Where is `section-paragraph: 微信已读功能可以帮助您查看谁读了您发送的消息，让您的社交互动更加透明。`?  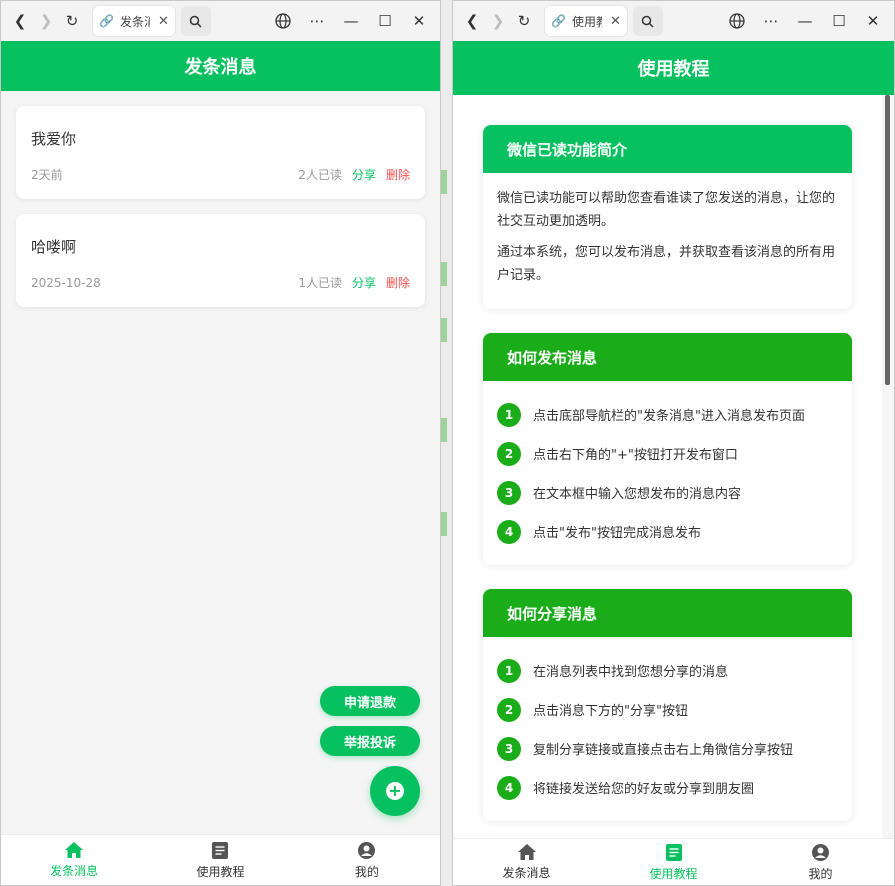 section-paragraph: 微信已读功能可以帮助您查看谁读了您发送的消息，让您的社交互动更加透明。 is located at coordinates (666, 210).